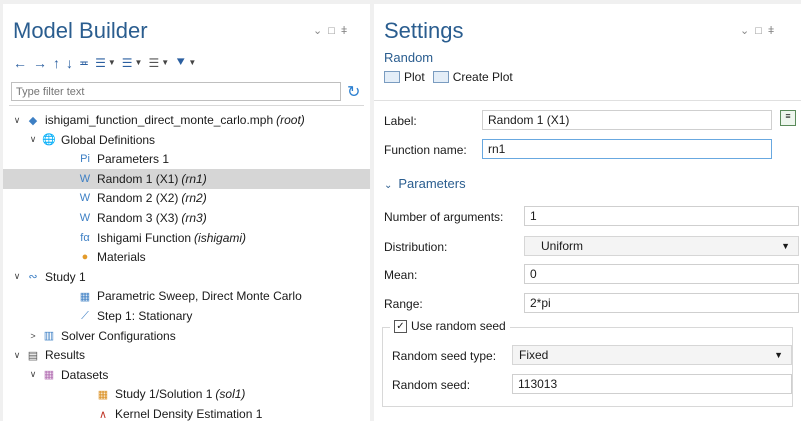 Image resolution: width=801 pixels, height=421 pixels. Describe the element at coordinates (20, 63) in the screenshot. I see `arrow-left-icon: ←` at that location.